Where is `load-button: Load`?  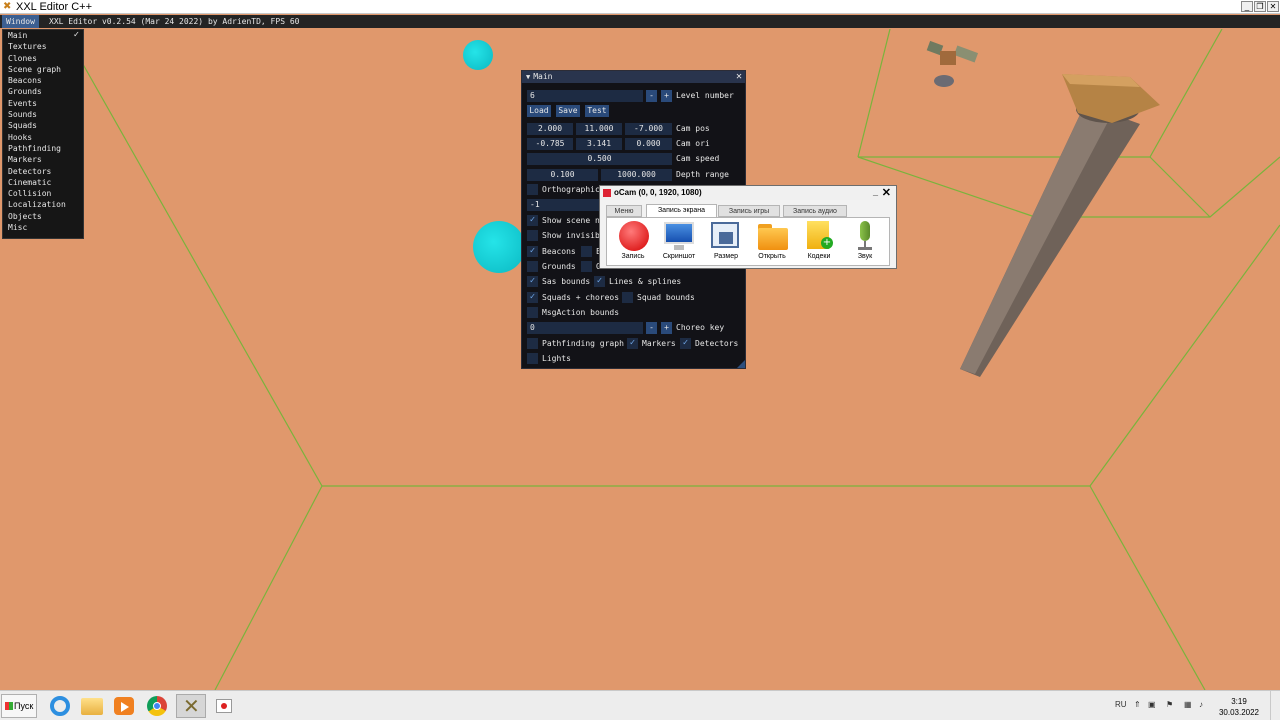
load-button: Load is located at coordinates (539, 111).